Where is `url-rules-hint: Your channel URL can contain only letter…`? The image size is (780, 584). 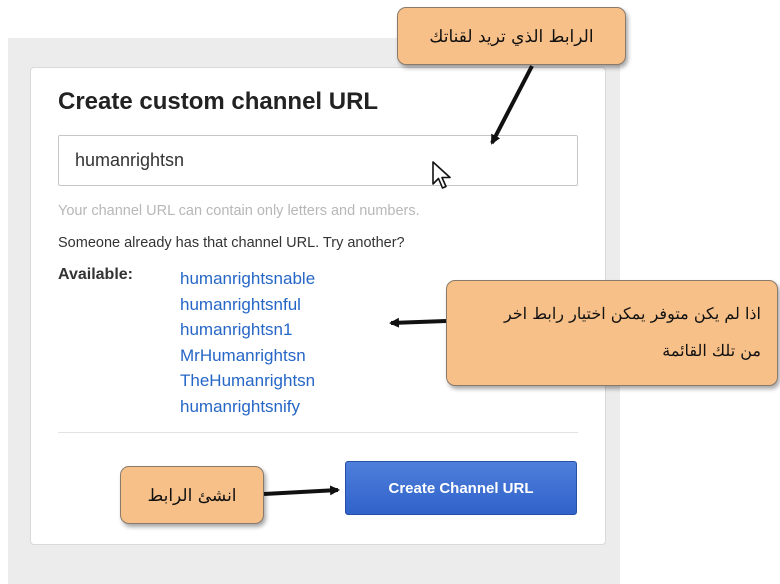
url-rules-hint: Your channel URL can contain only letter… is located at coordinates (239, 211).